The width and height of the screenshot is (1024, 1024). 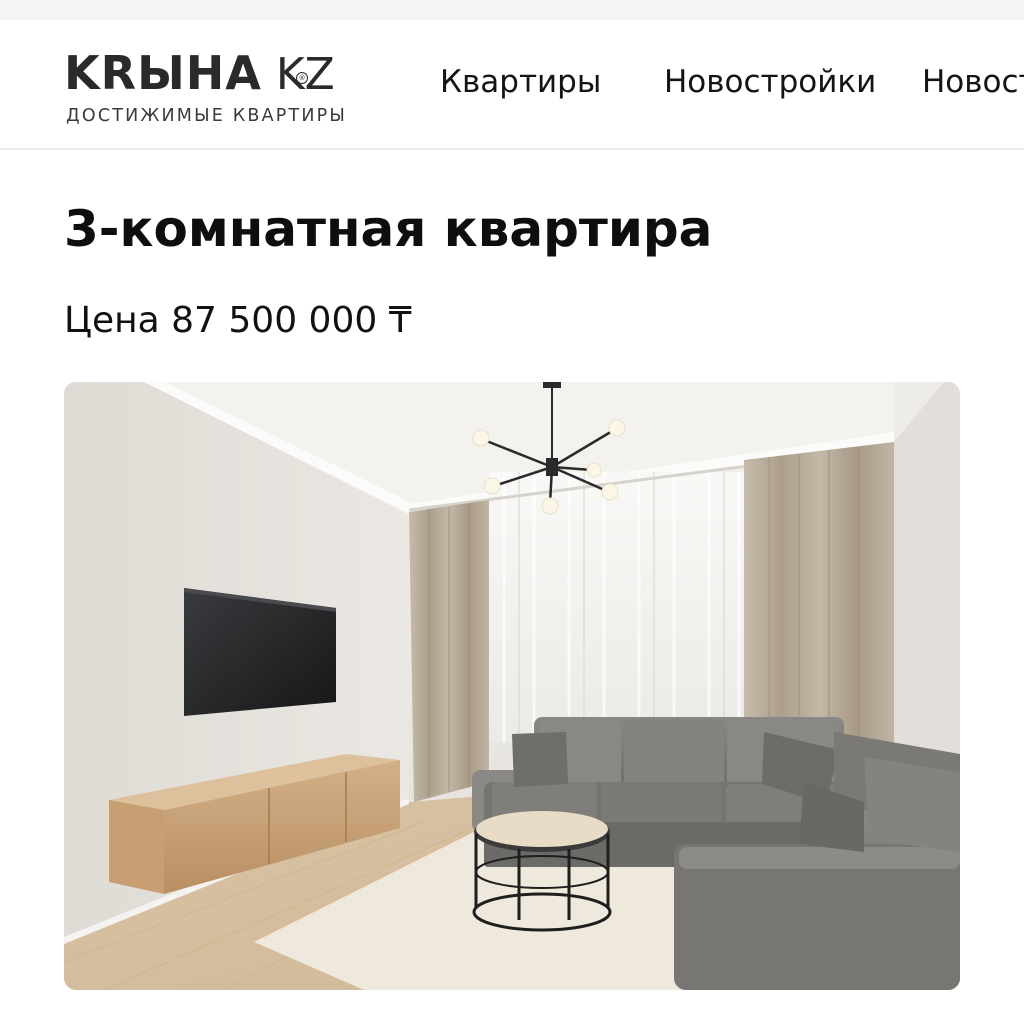 I want to click on page-title: 3-комнатная квартира, so click(x=388, y=229).